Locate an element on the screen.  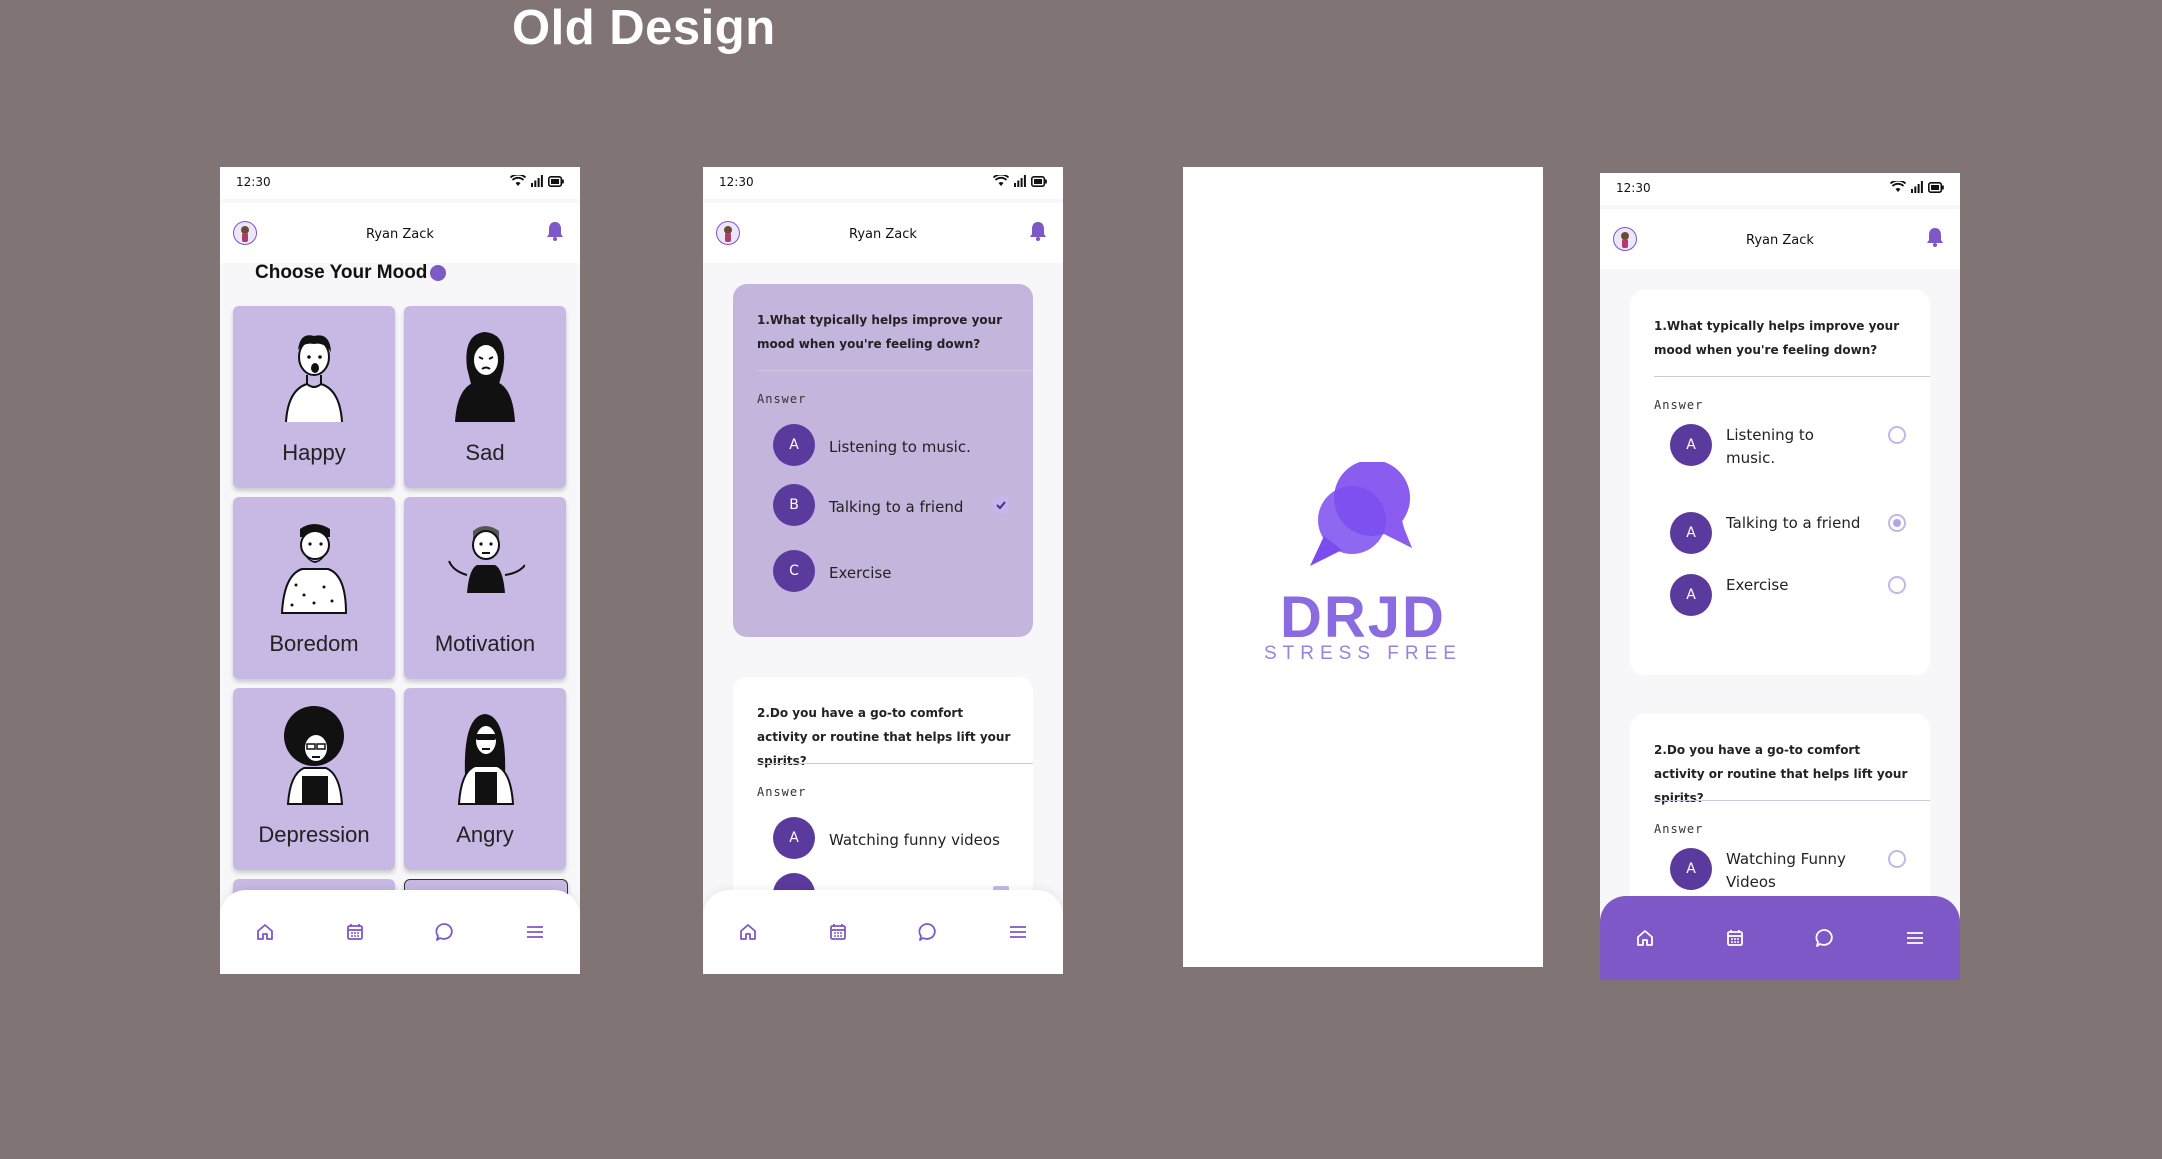
mood-card-depression: Depression is located at coordinates (314, 779).